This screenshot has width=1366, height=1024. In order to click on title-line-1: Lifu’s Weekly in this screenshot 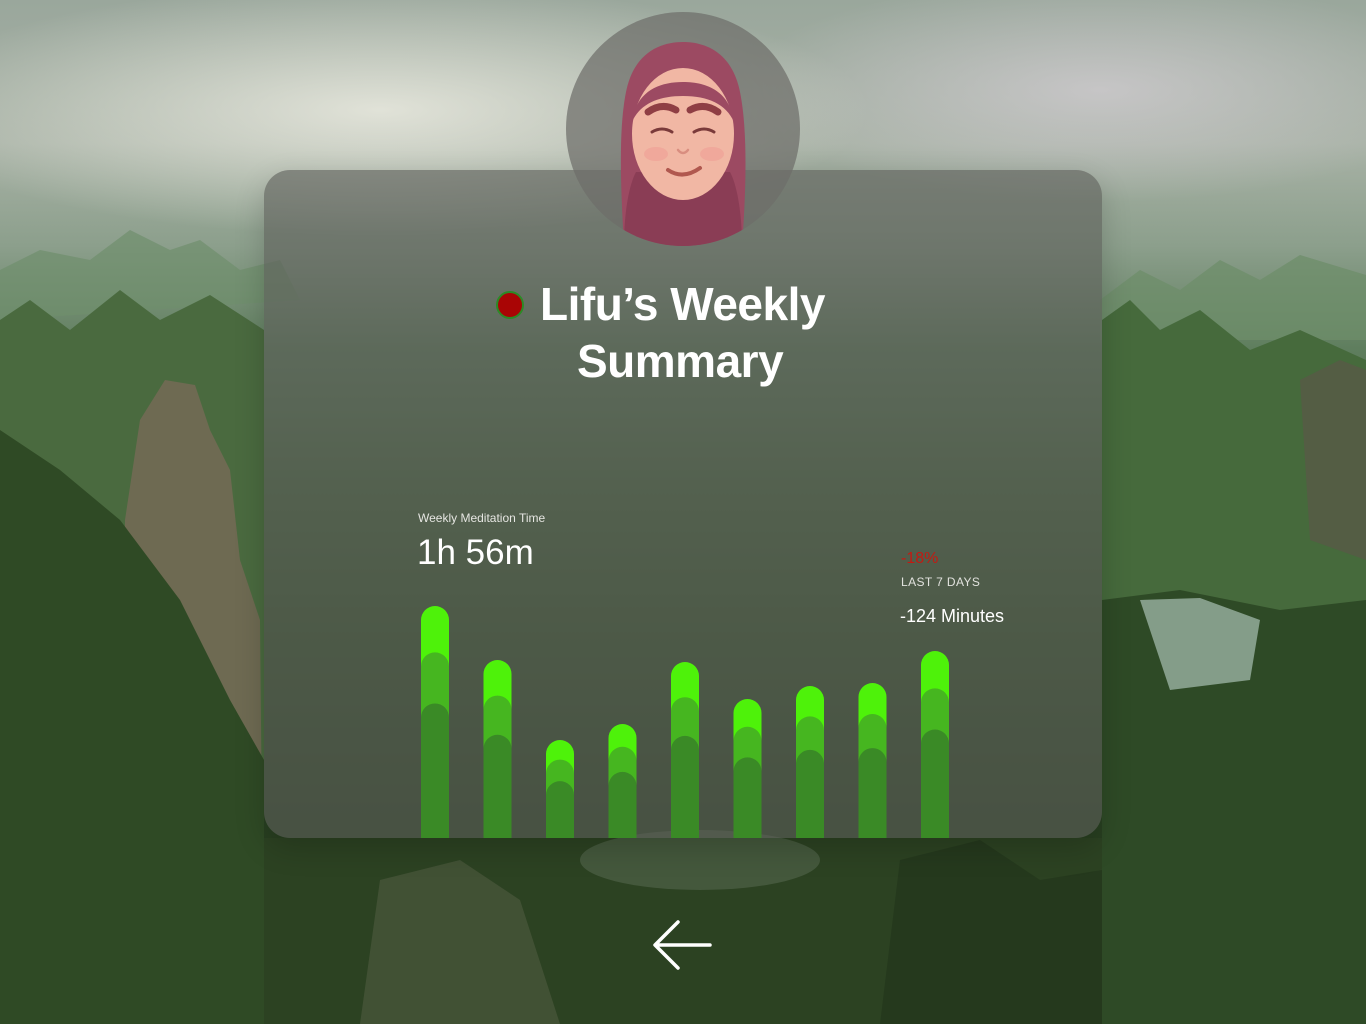, I will do `click(682, 304)`.